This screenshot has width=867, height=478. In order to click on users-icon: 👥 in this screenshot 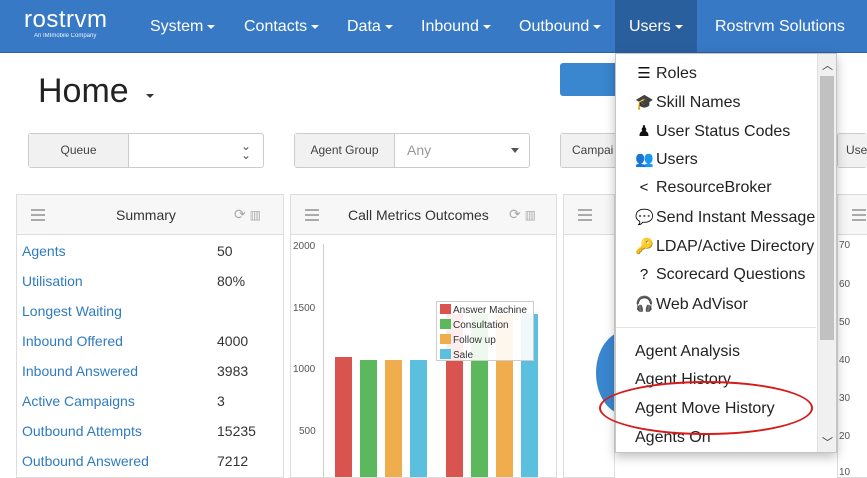, I will do `click(644, 159)`.